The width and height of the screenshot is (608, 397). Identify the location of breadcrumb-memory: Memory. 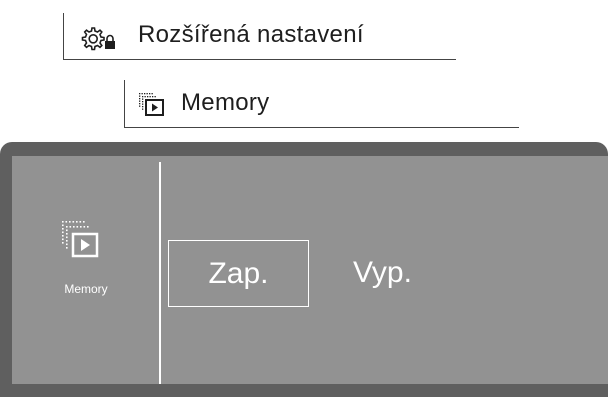
(321, 104).